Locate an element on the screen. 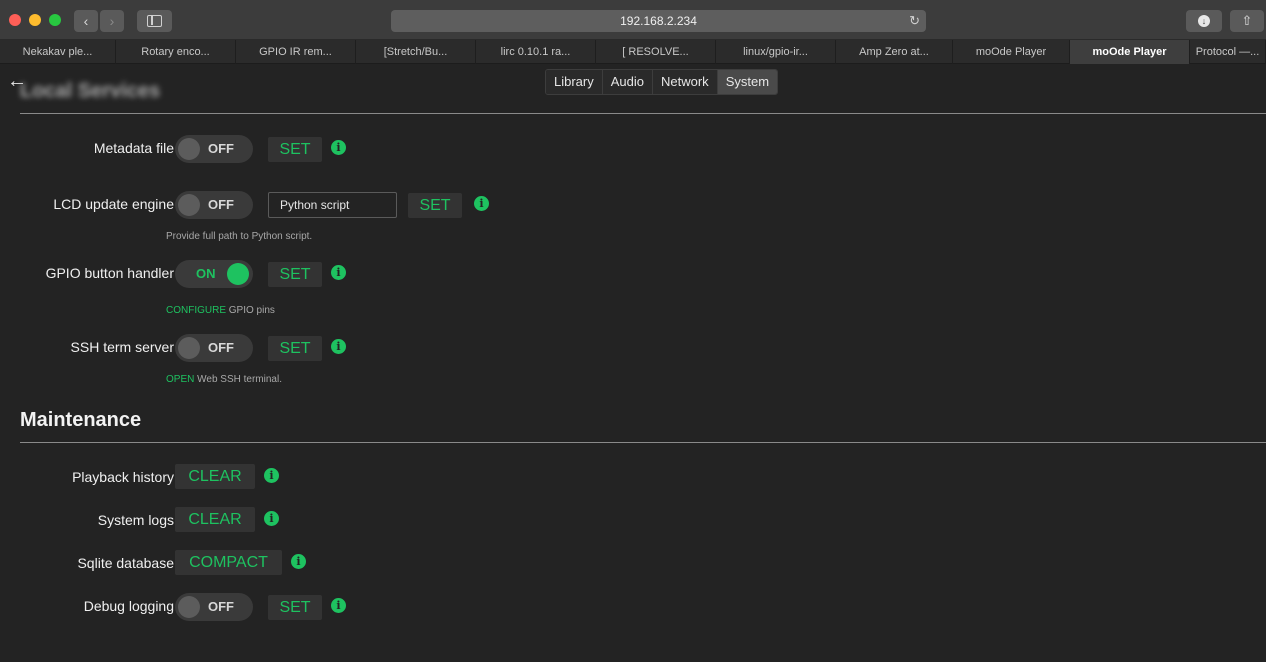 The width and height of the screenshot is (1266, 662). playback-history-clear-button: CLEAR is located at coordinates (215, 476).